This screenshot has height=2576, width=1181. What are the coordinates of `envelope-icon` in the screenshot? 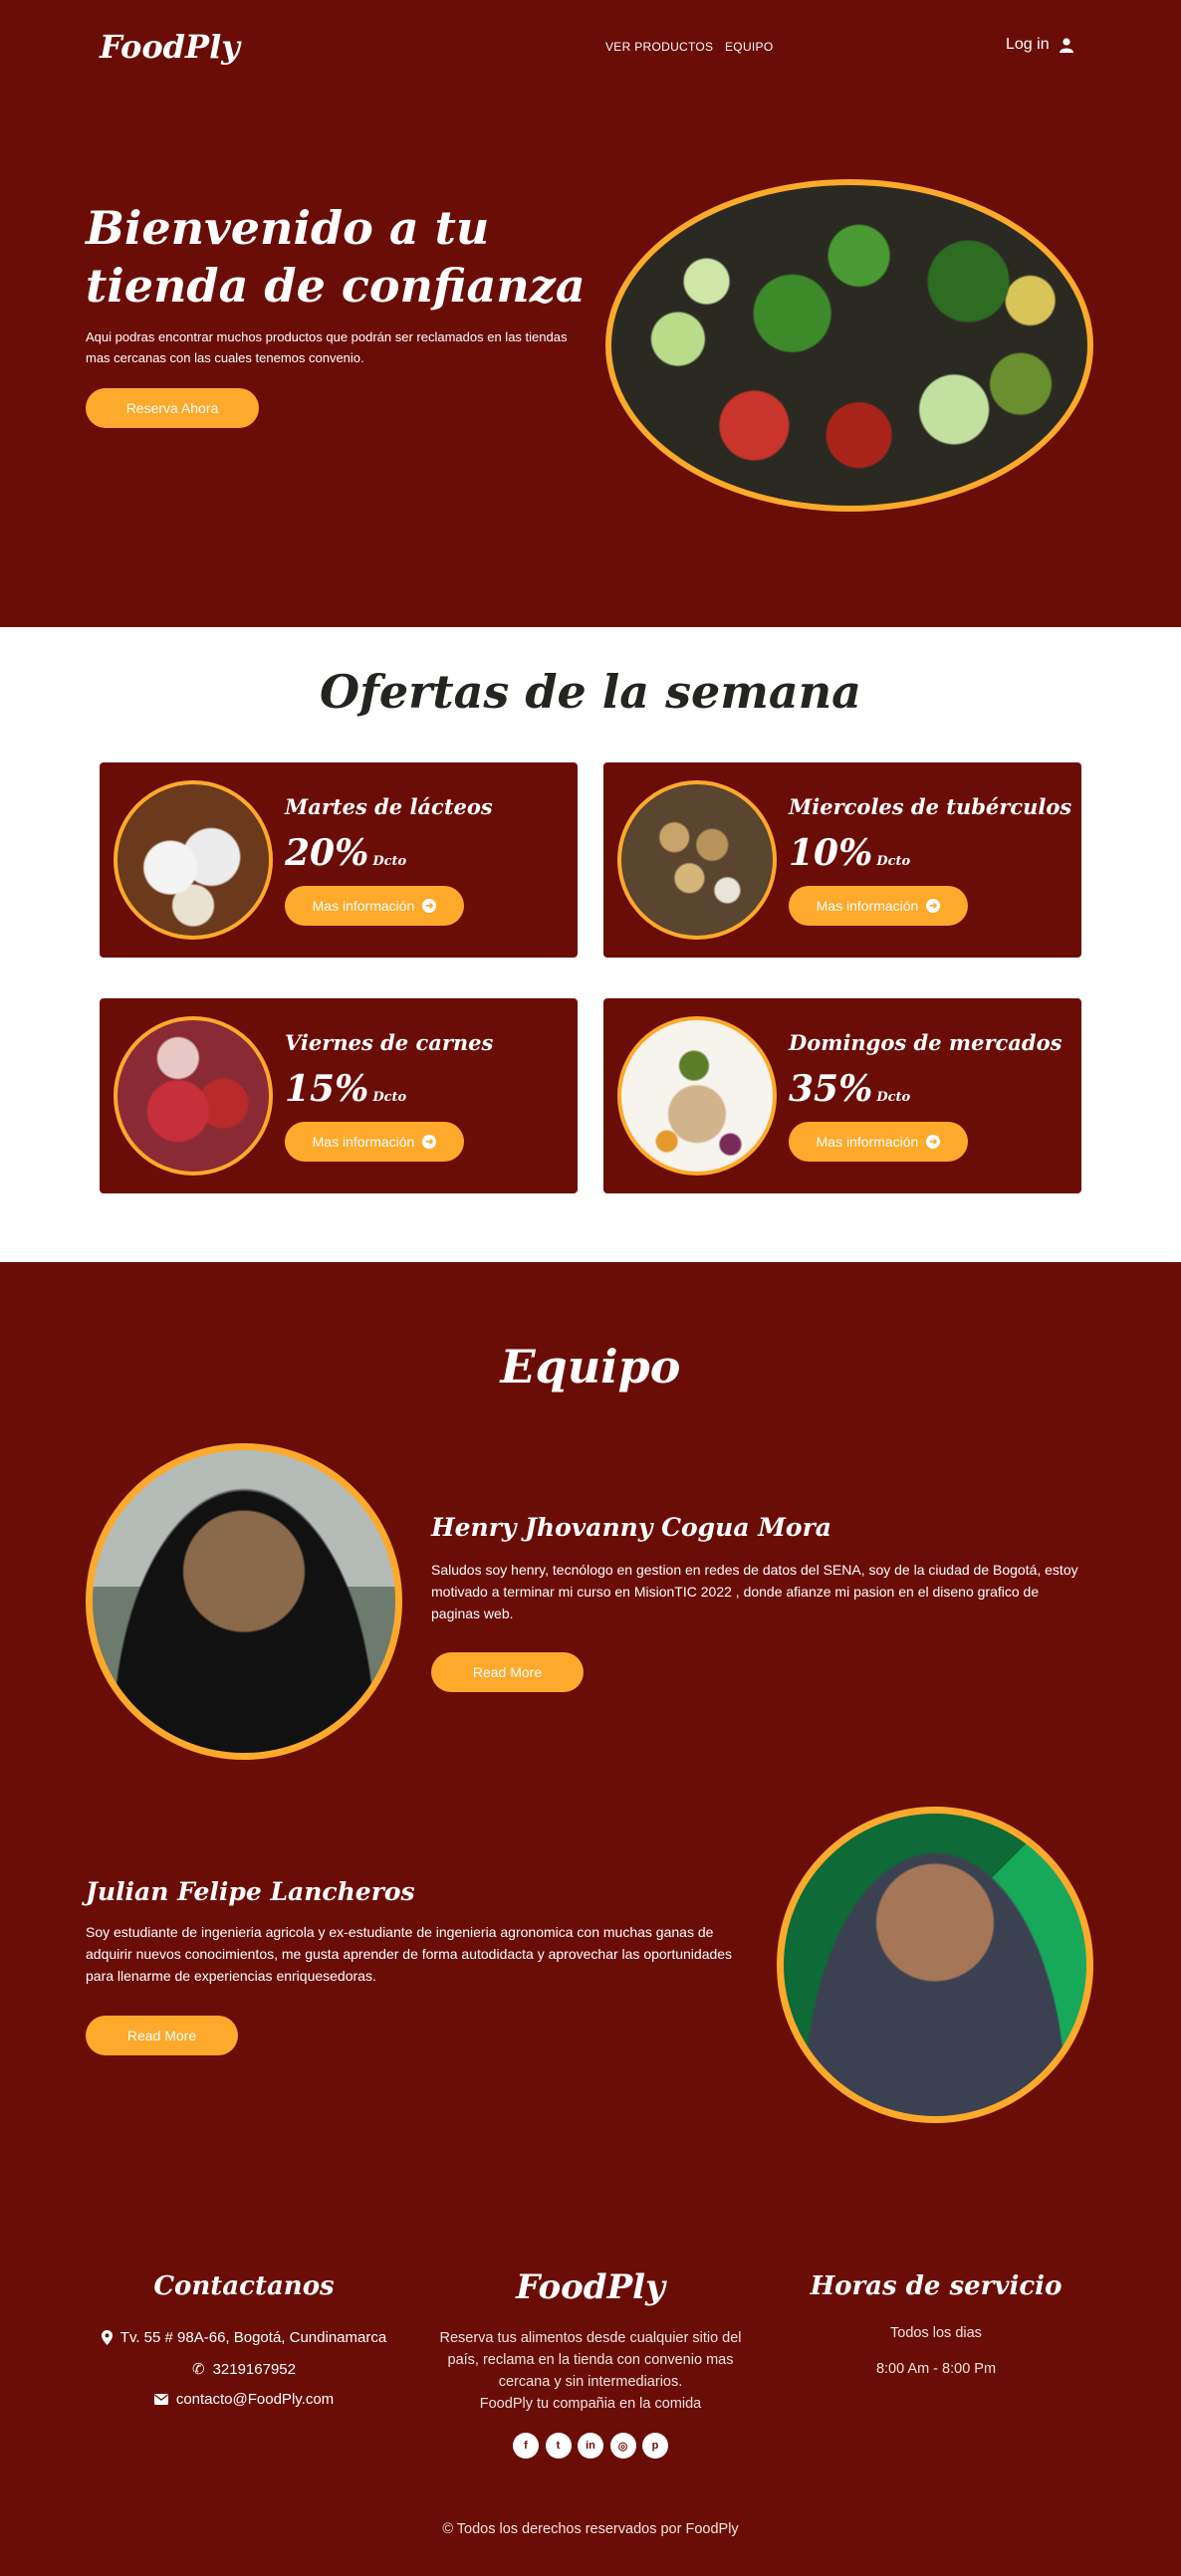 It's located at (160, 2399).